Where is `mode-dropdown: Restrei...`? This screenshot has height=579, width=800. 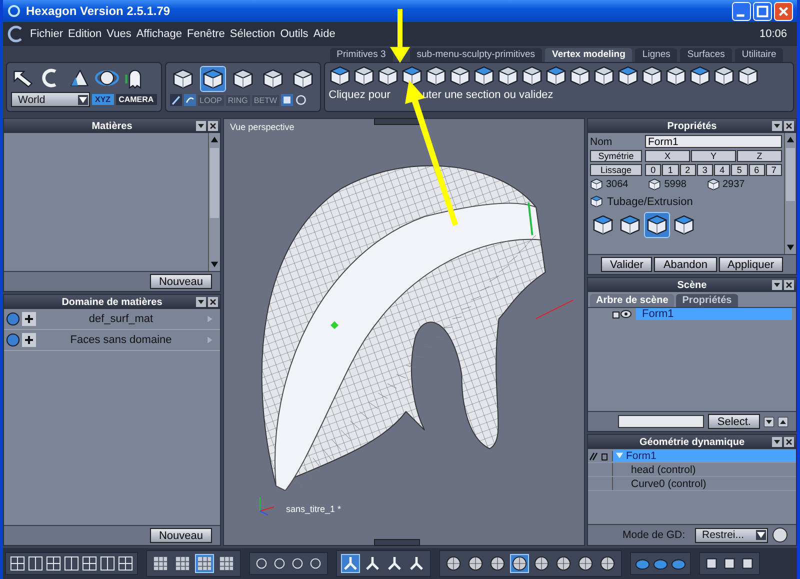
mode-dropdown: Restrei... is located at coordinates (731, 535).